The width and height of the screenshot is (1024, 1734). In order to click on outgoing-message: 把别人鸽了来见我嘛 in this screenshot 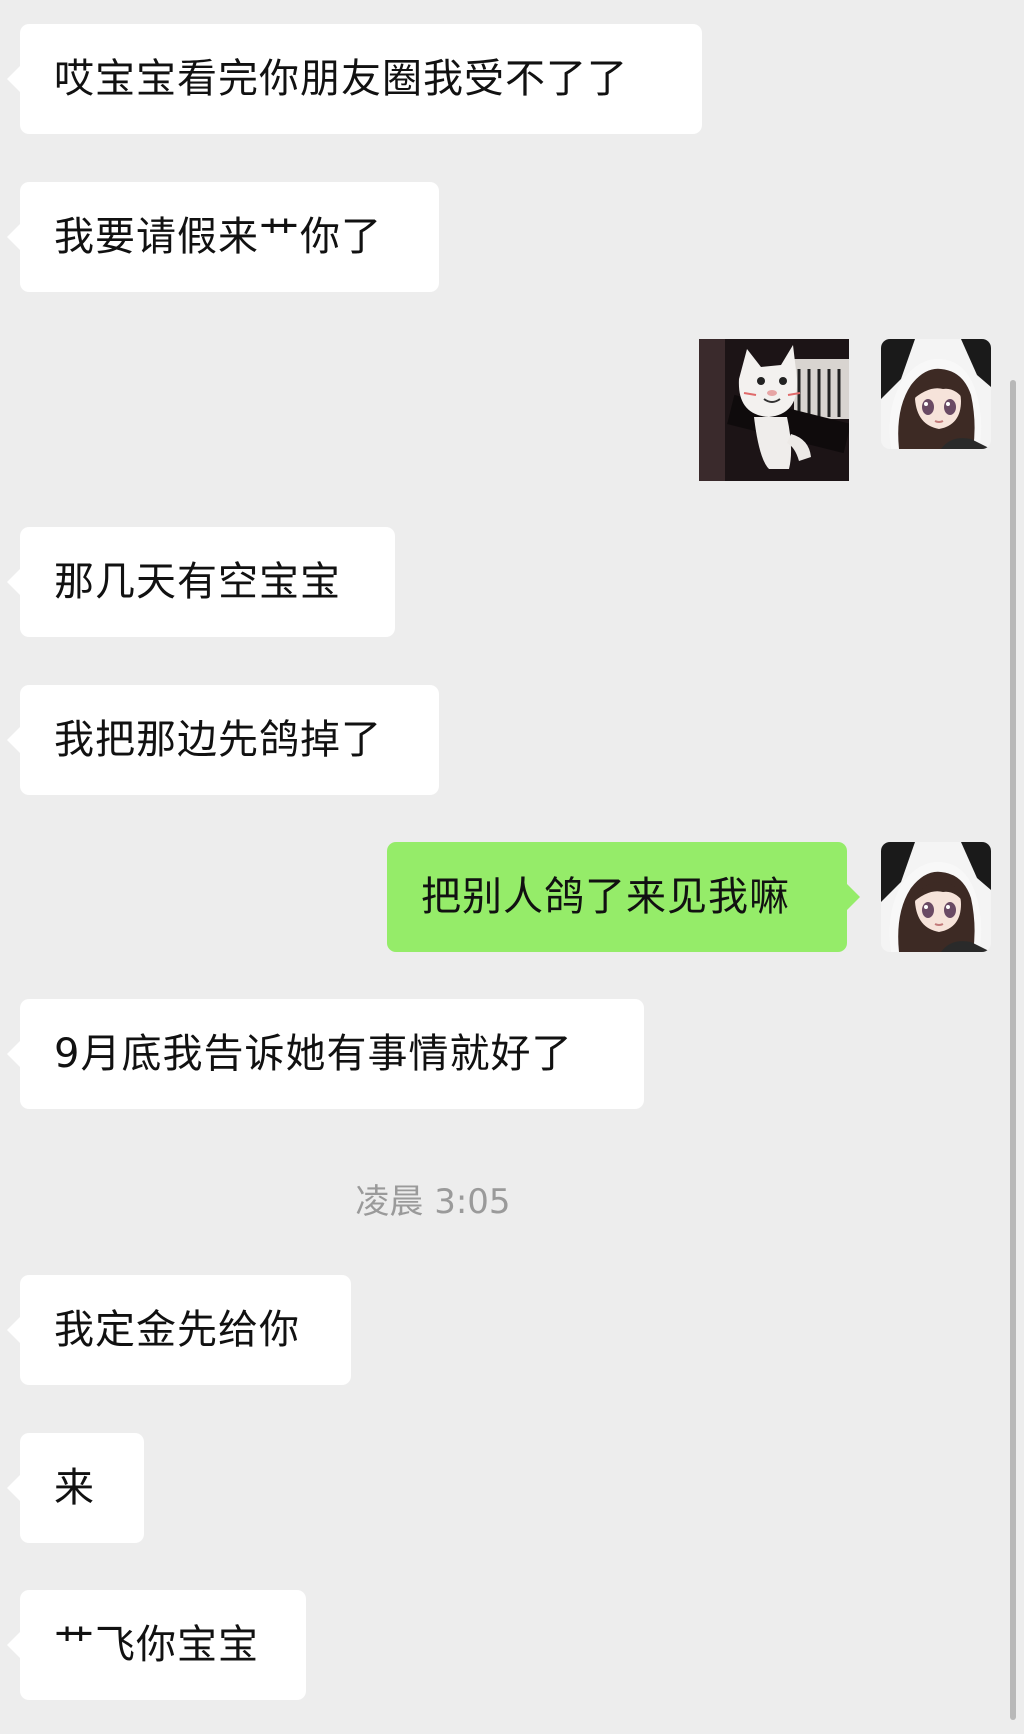, I will do `click(623, 897)`.